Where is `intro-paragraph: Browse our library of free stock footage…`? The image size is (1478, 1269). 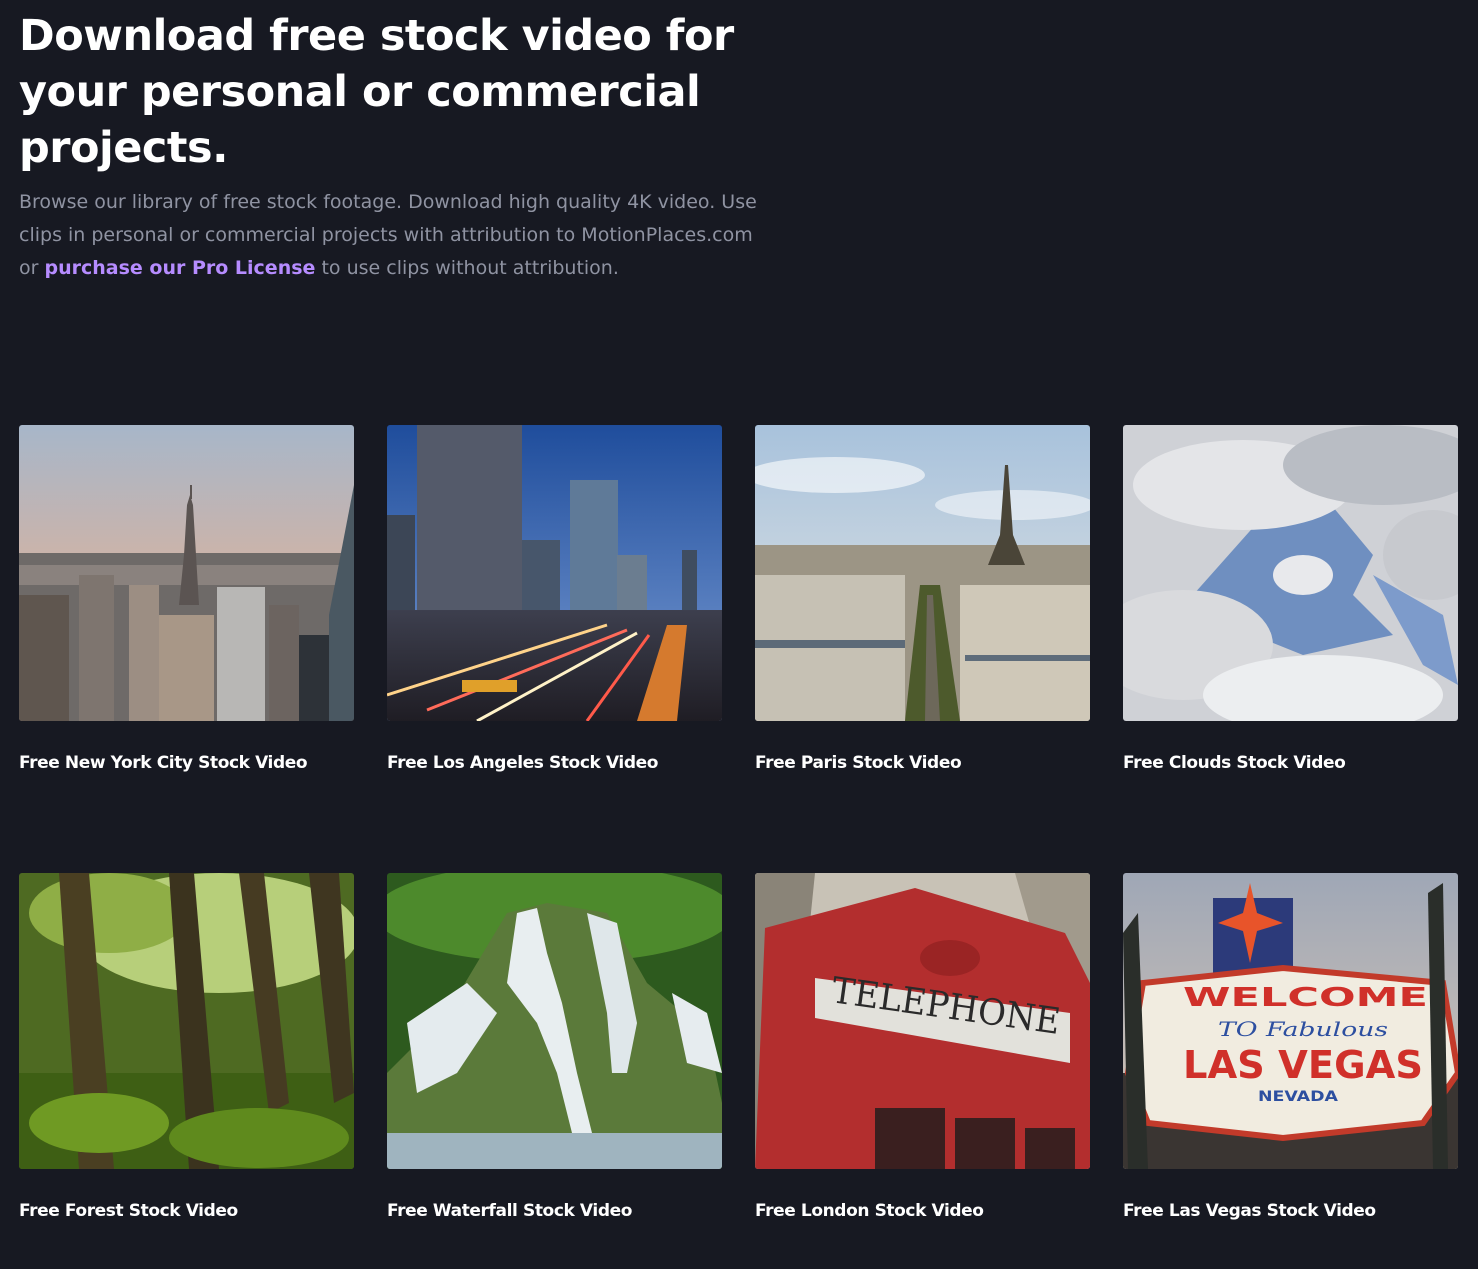 intro-paragraph: Browse our library of free stock footage… is located at coordinates (389, 235).